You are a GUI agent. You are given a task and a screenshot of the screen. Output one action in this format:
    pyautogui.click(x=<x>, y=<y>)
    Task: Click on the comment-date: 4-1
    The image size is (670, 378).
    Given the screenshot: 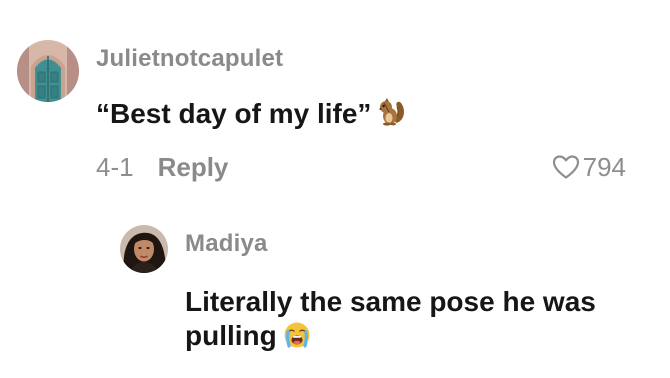 What is the action you would take?
    pyautogui.click(x=115, y=167)
    